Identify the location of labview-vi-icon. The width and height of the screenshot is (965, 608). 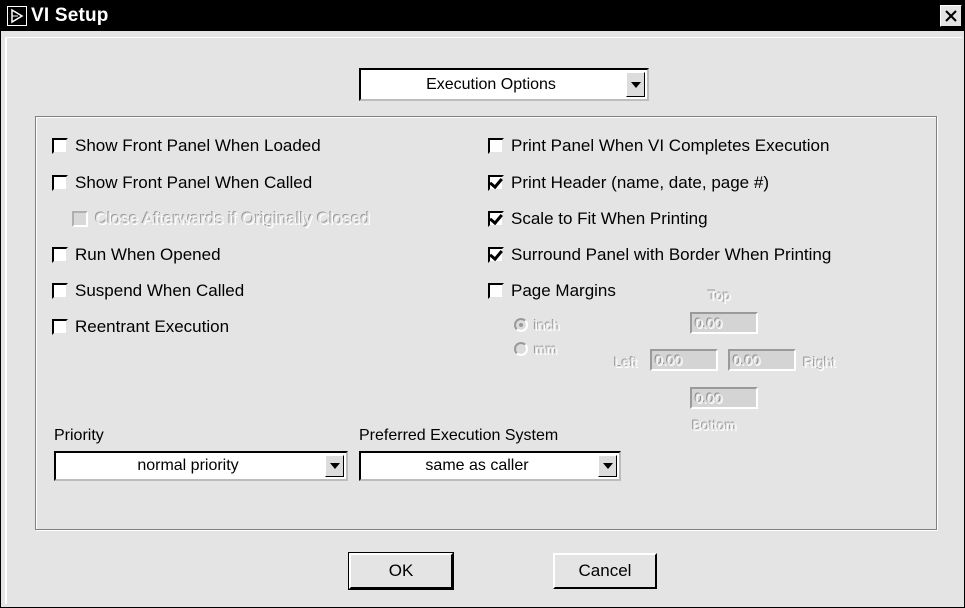
(17, 16).